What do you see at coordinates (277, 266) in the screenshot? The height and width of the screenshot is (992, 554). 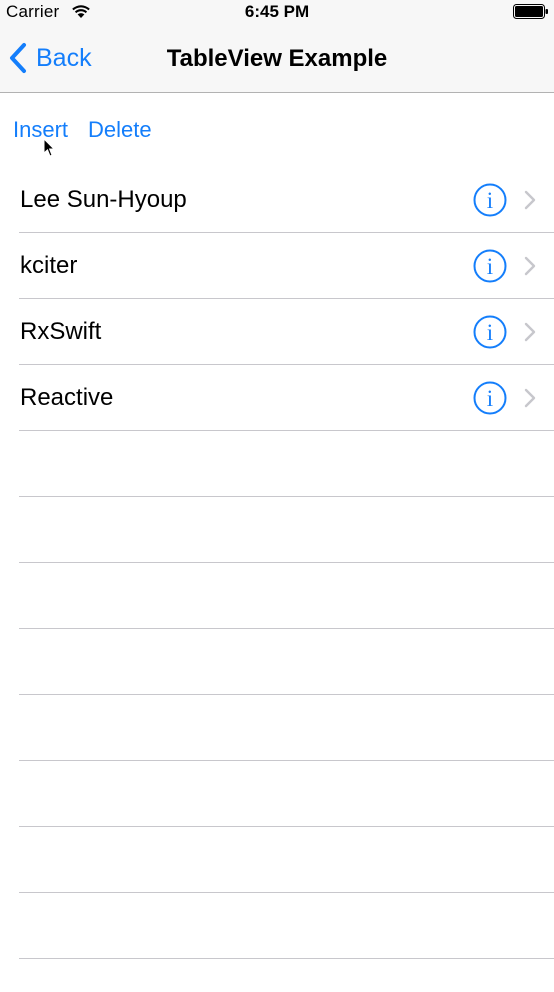 I see `table-row: kciter i` at bounding box center [277, 266].